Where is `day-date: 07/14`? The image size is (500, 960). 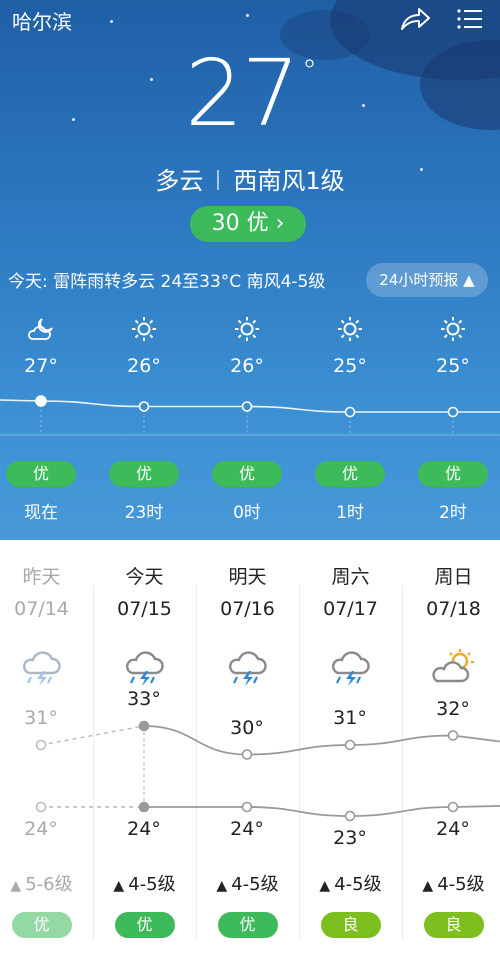 day-date: 07/14 is located at coordinates (41, 609).